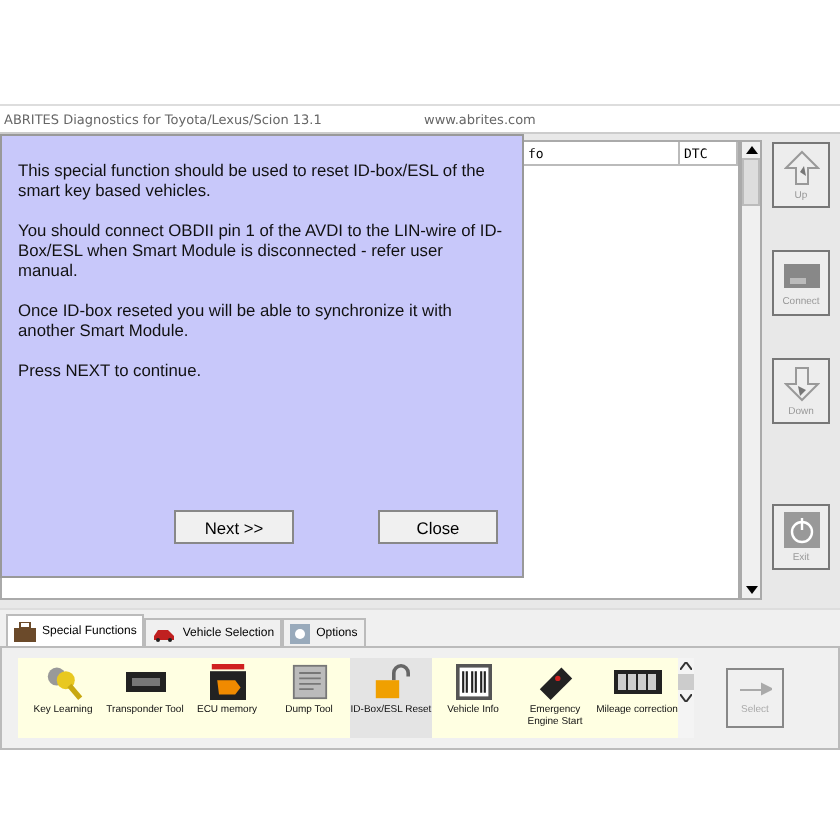  Describe the element at coordinates (391, 682) in the screenshot. I see `open-lock-icon` at that location.